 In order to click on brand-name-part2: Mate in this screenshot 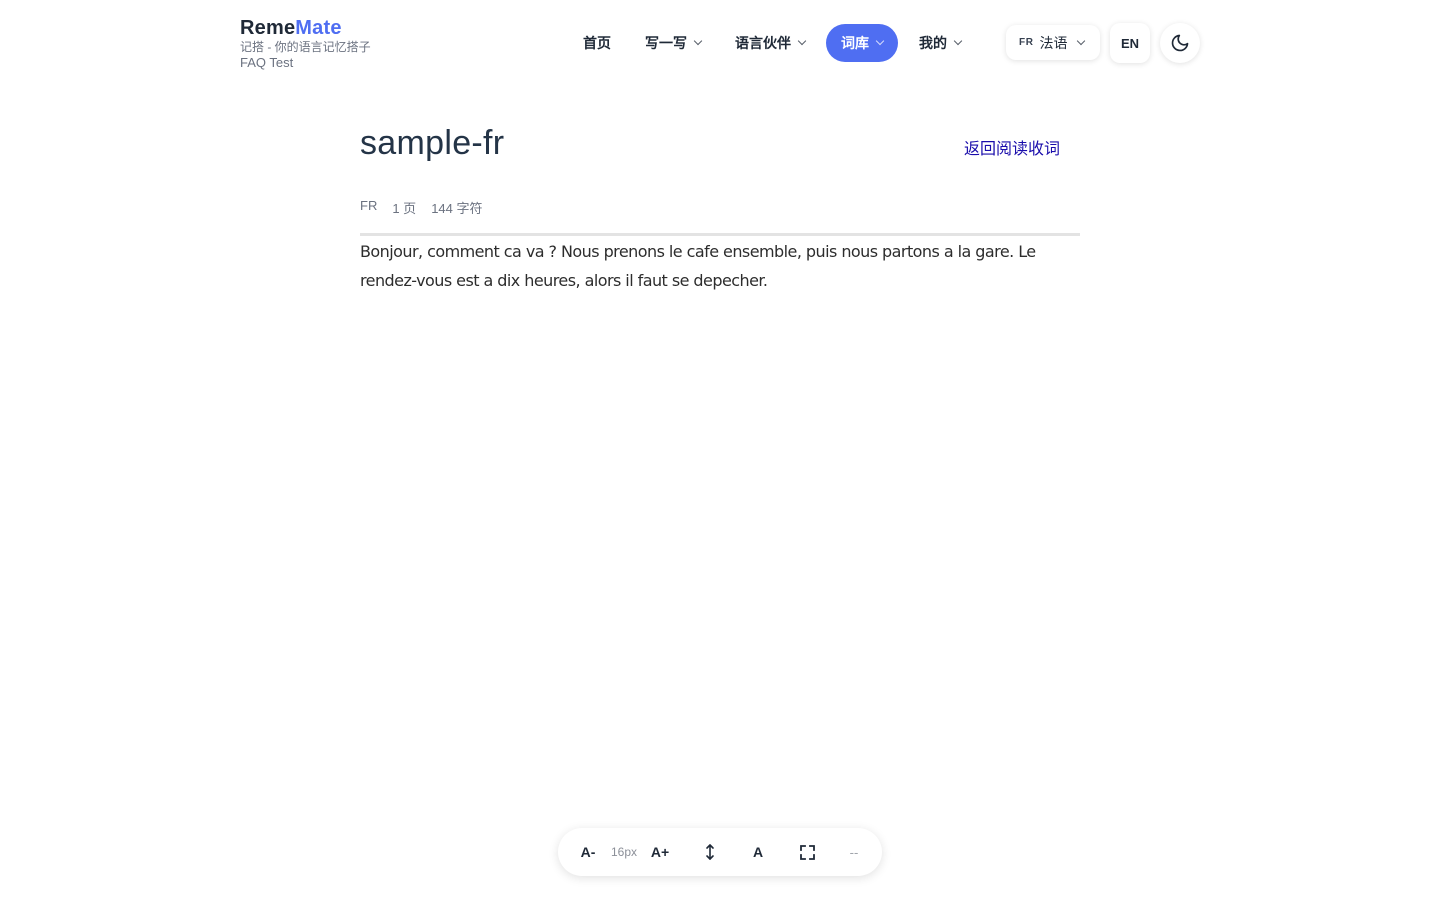, I will do `click(318, 28)`.